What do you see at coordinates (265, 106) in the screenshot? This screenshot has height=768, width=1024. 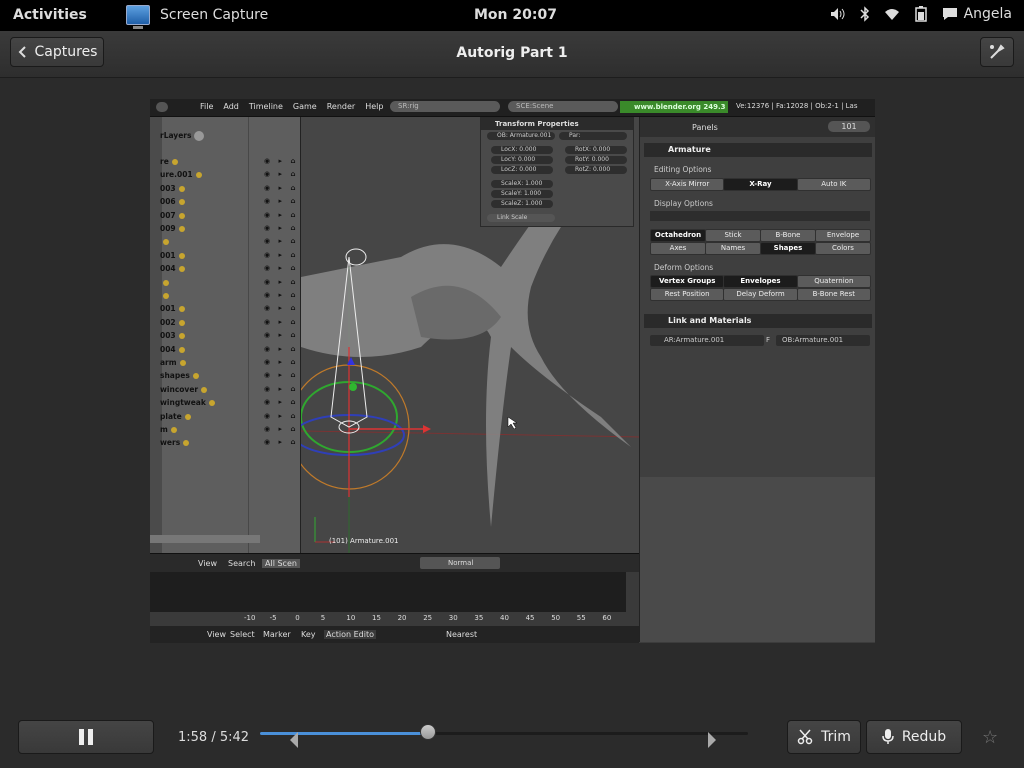 I see `blender-menu-item: Timeline` at bounding box center [265, 106].